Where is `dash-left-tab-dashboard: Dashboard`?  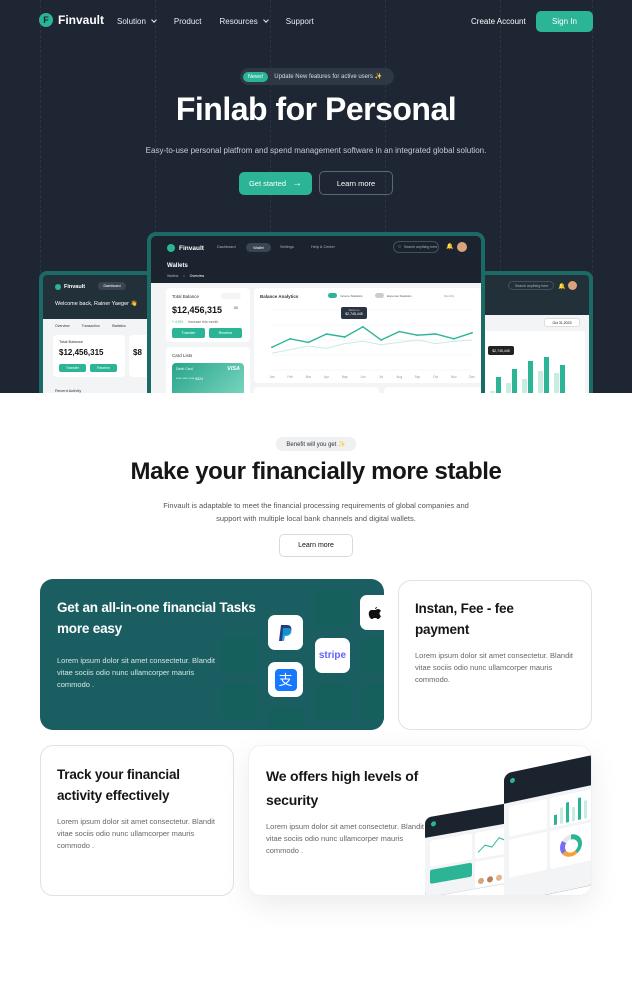
dash-left-tab-dashboard: Dashboard is located at coordinates (112, 286).